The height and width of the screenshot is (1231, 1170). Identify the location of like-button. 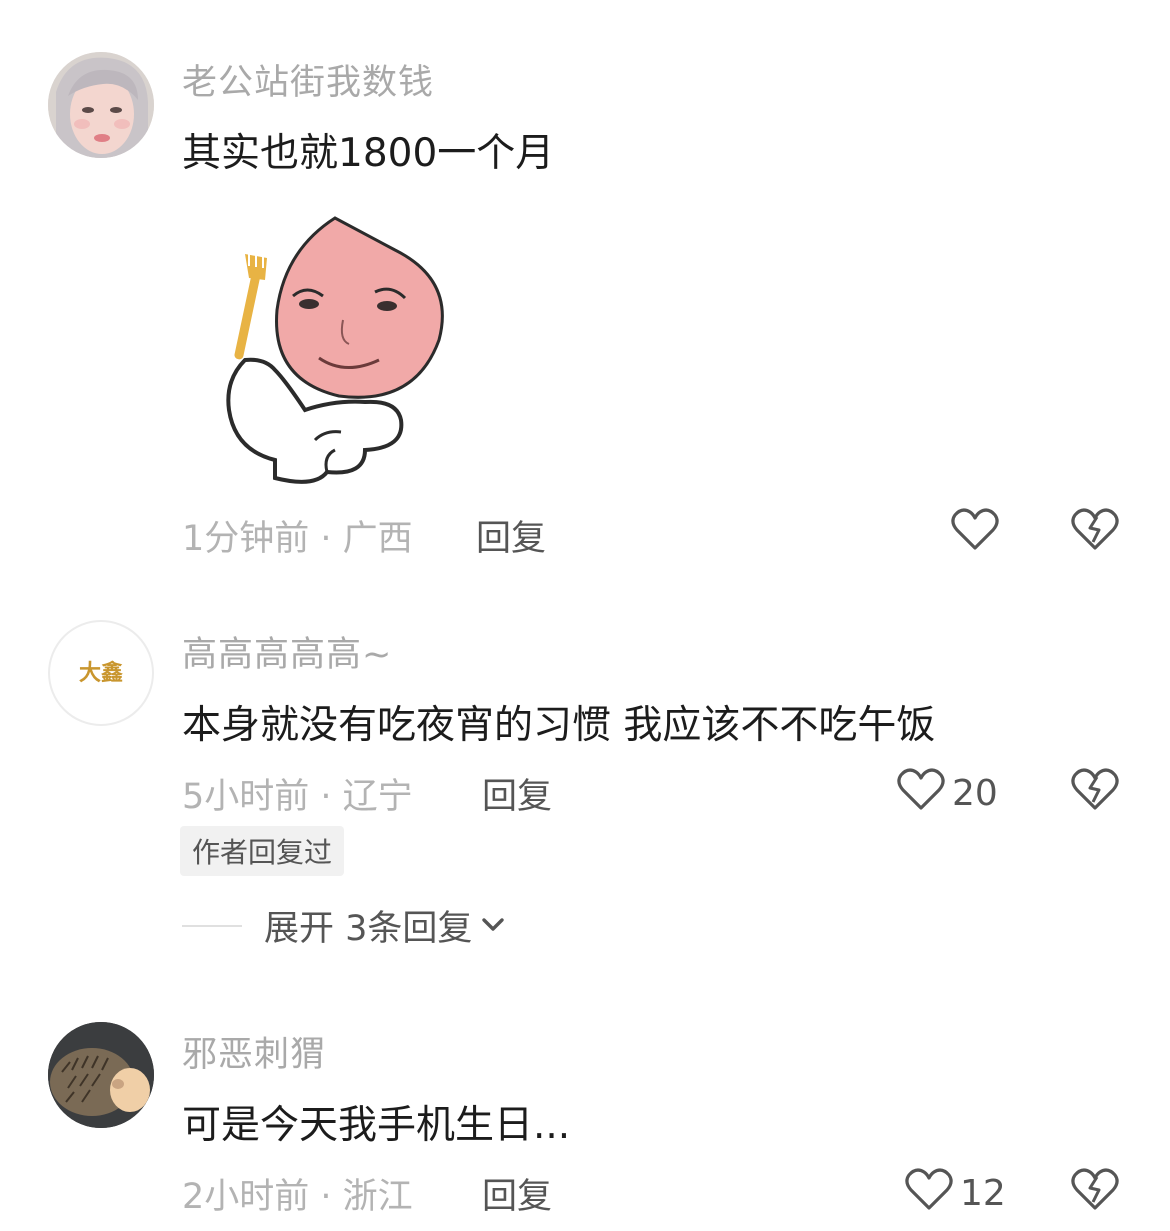
(975, 533).